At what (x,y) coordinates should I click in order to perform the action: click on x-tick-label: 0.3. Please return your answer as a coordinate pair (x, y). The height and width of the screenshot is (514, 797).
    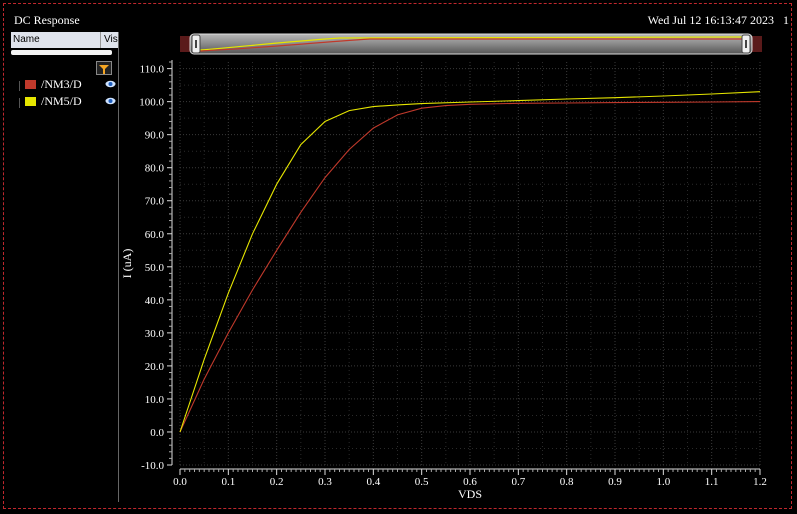
    Looking at the image, I should click on (325, 482).